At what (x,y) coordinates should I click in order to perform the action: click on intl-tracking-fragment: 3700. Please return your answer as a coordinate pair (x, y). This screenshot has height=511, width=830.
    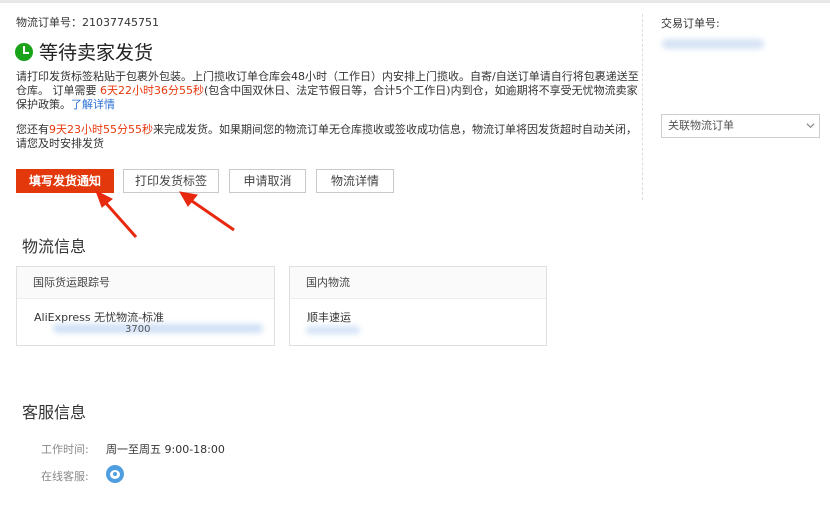
    Looking at the image, I should click on (138, 329).